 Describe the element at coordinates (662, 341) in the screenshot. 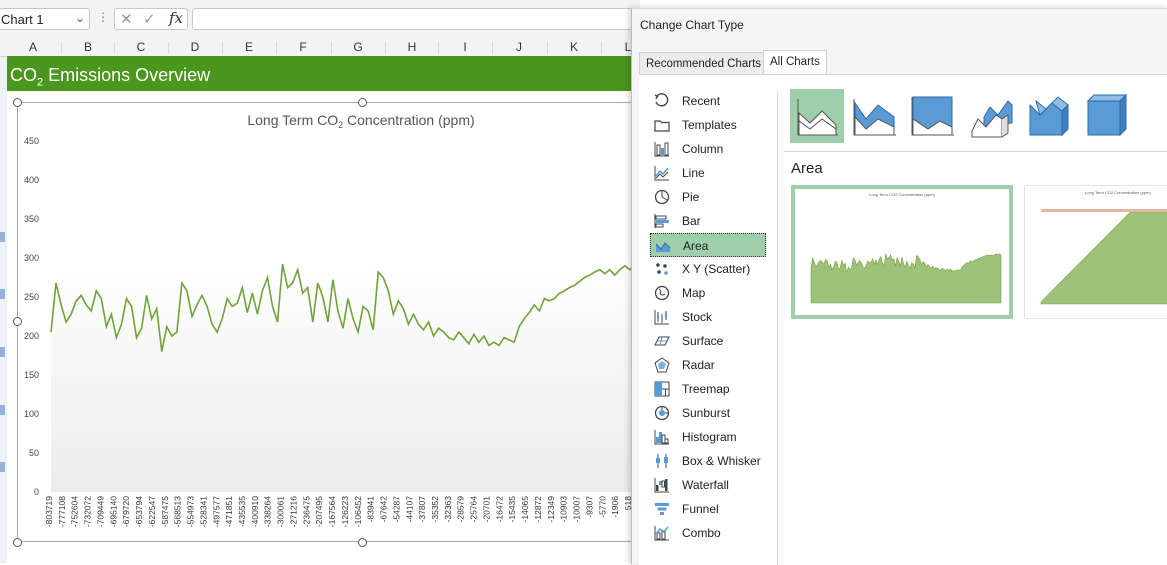

I see `surface-chart-icon` at that location.